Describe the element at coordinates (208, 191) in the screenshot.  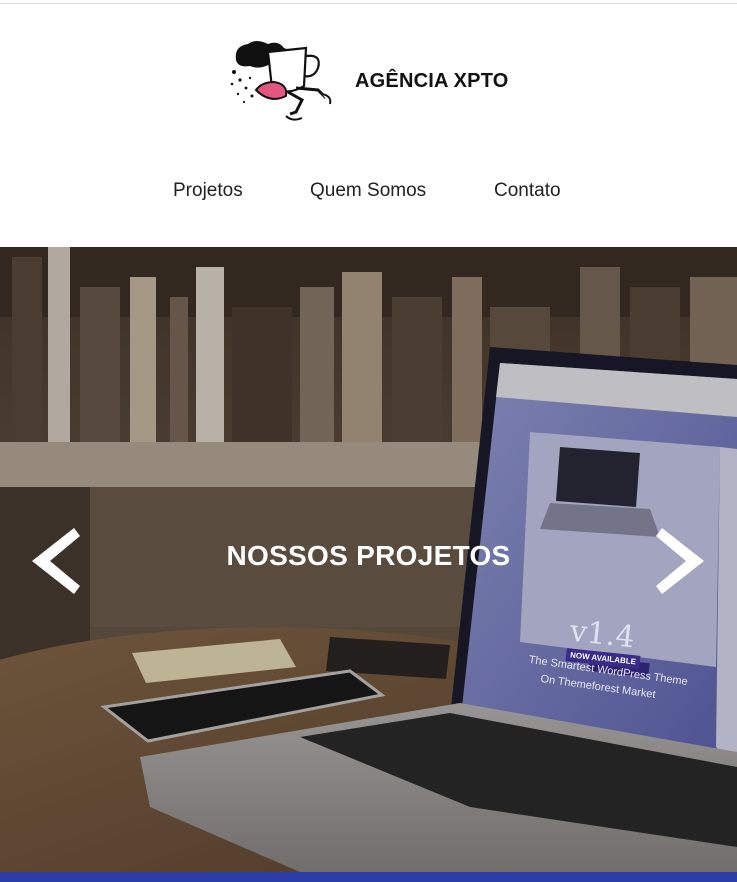
I see `nav-item-projetos: Projetos` at that location.